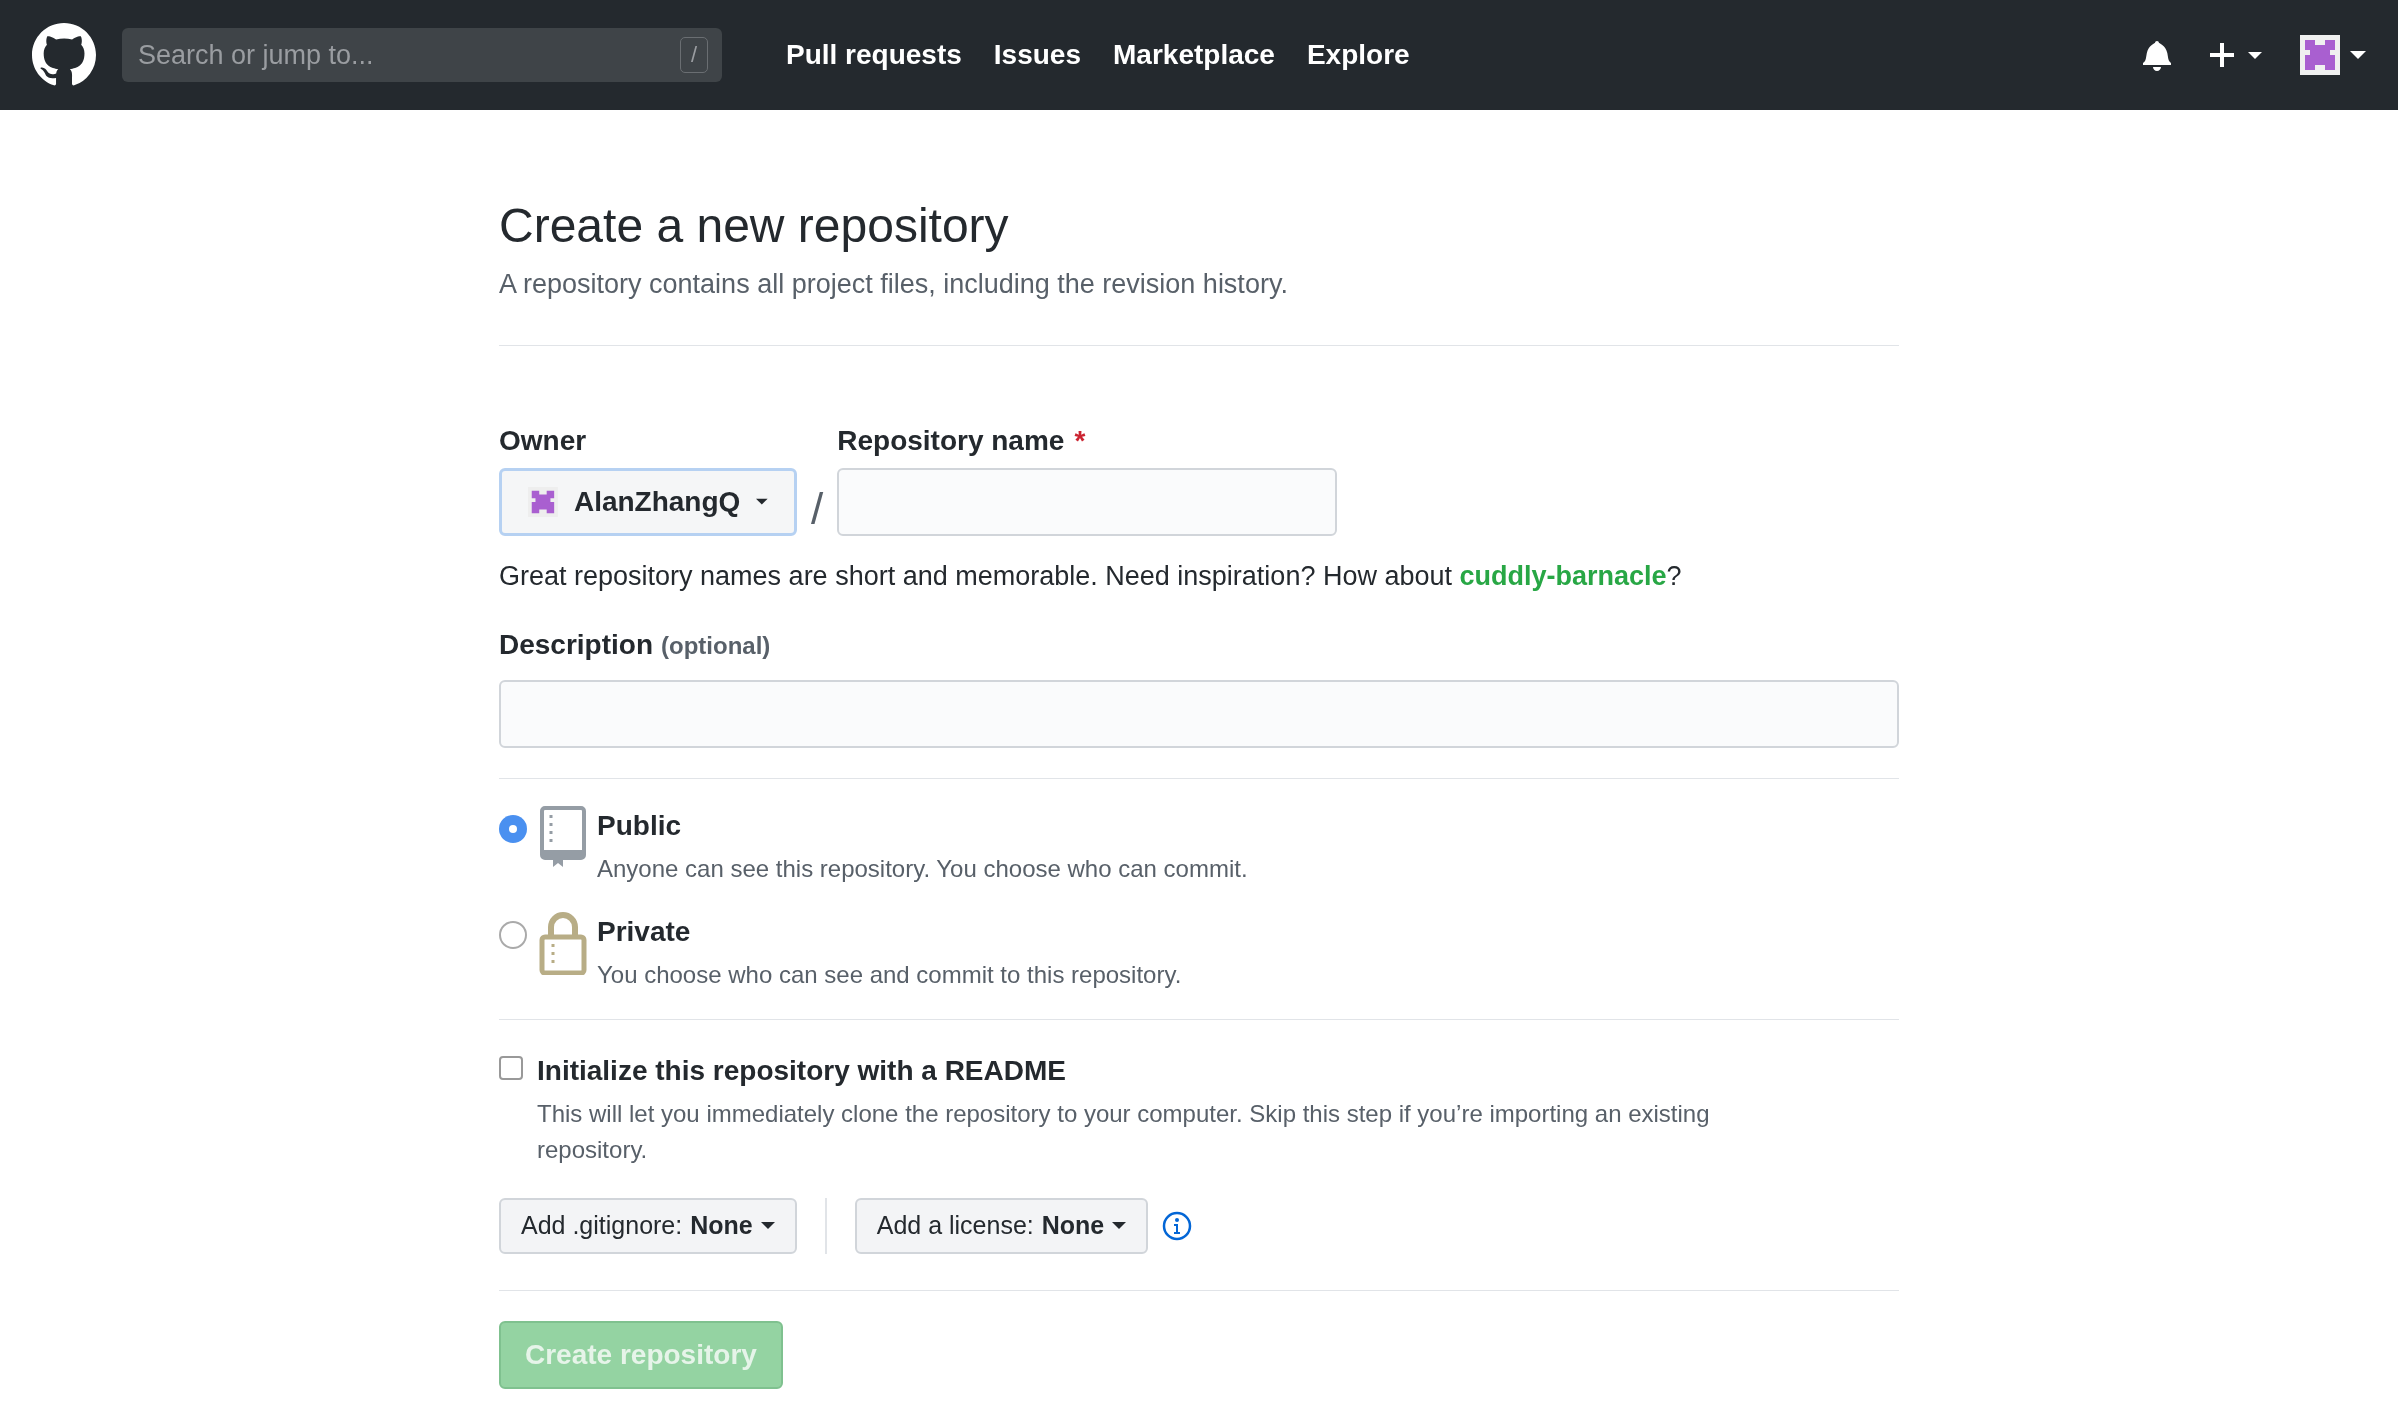 This screenshot has width=2398, height=1424. Describe the element at coordinates (874, 55) in the screenshot. I see `nav-link: Pull requests` at that location.